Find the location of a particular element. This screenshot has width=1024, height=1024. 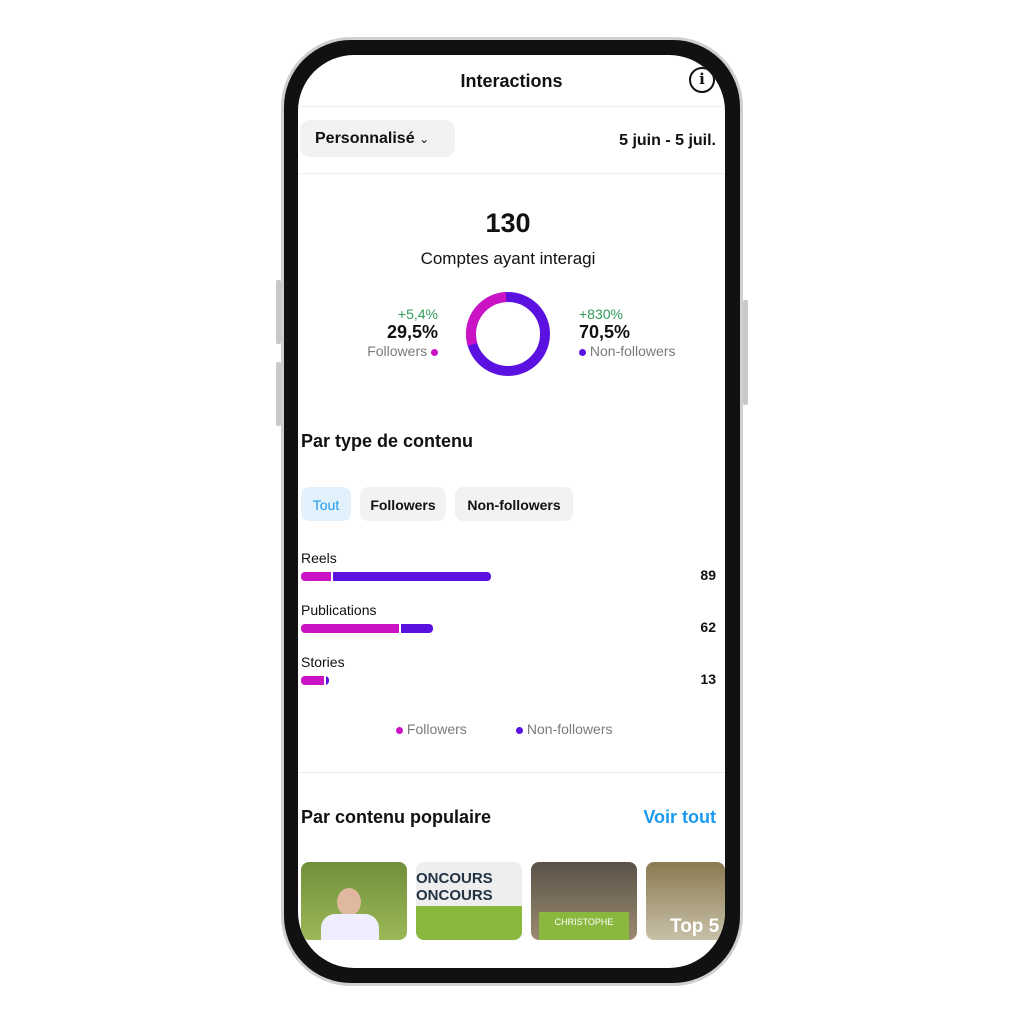

volume-down-button is located at coordinates (278, 394).